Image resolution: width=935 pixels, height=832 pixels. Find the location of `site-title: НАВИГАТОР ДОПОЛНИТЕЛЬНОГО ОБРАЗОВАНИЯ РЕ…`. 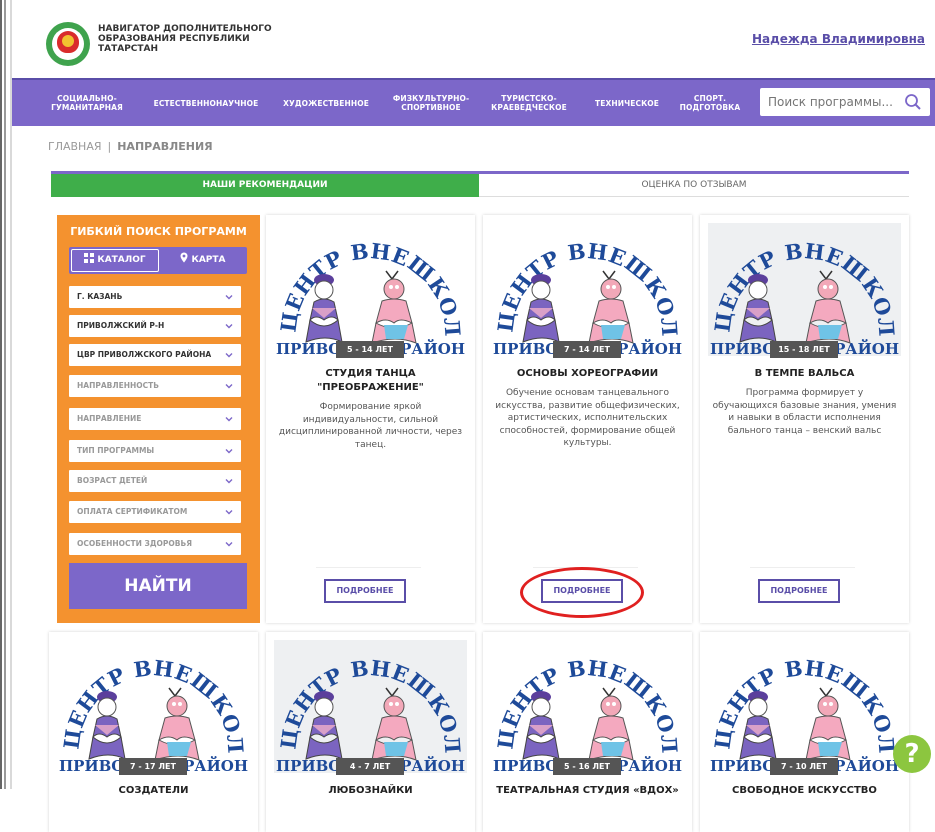

site-title: НАВИГАТОР ДОПОЛНИТЕЛЬНОГО ОБРАЗОВАНИЯ РЕ… is located at coordinates (185, 39).